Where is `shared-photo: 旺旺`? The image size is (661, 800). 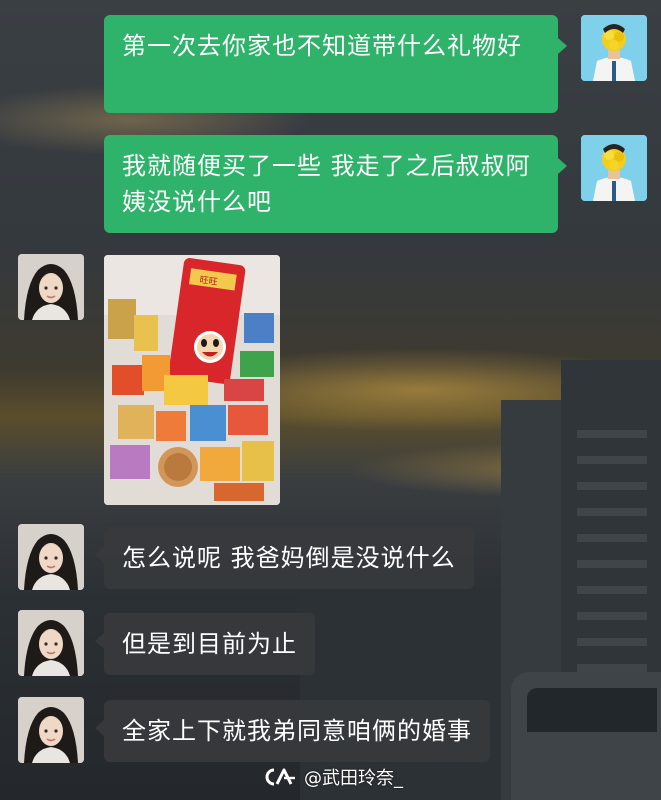 shared-photo: 旺旺 is located at coordinates (192, 380).